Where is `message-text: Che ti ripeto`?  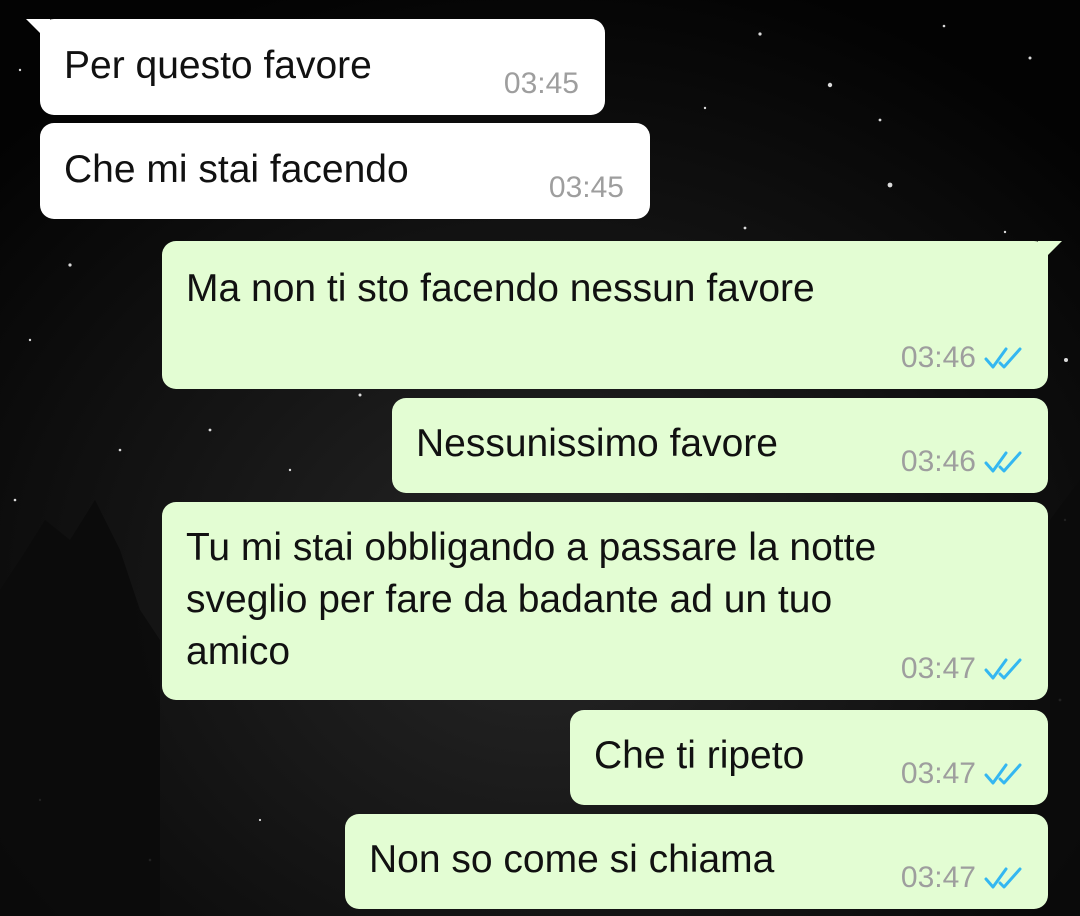 message-text: Che ti ripeto is located at coordinates (699, 755).